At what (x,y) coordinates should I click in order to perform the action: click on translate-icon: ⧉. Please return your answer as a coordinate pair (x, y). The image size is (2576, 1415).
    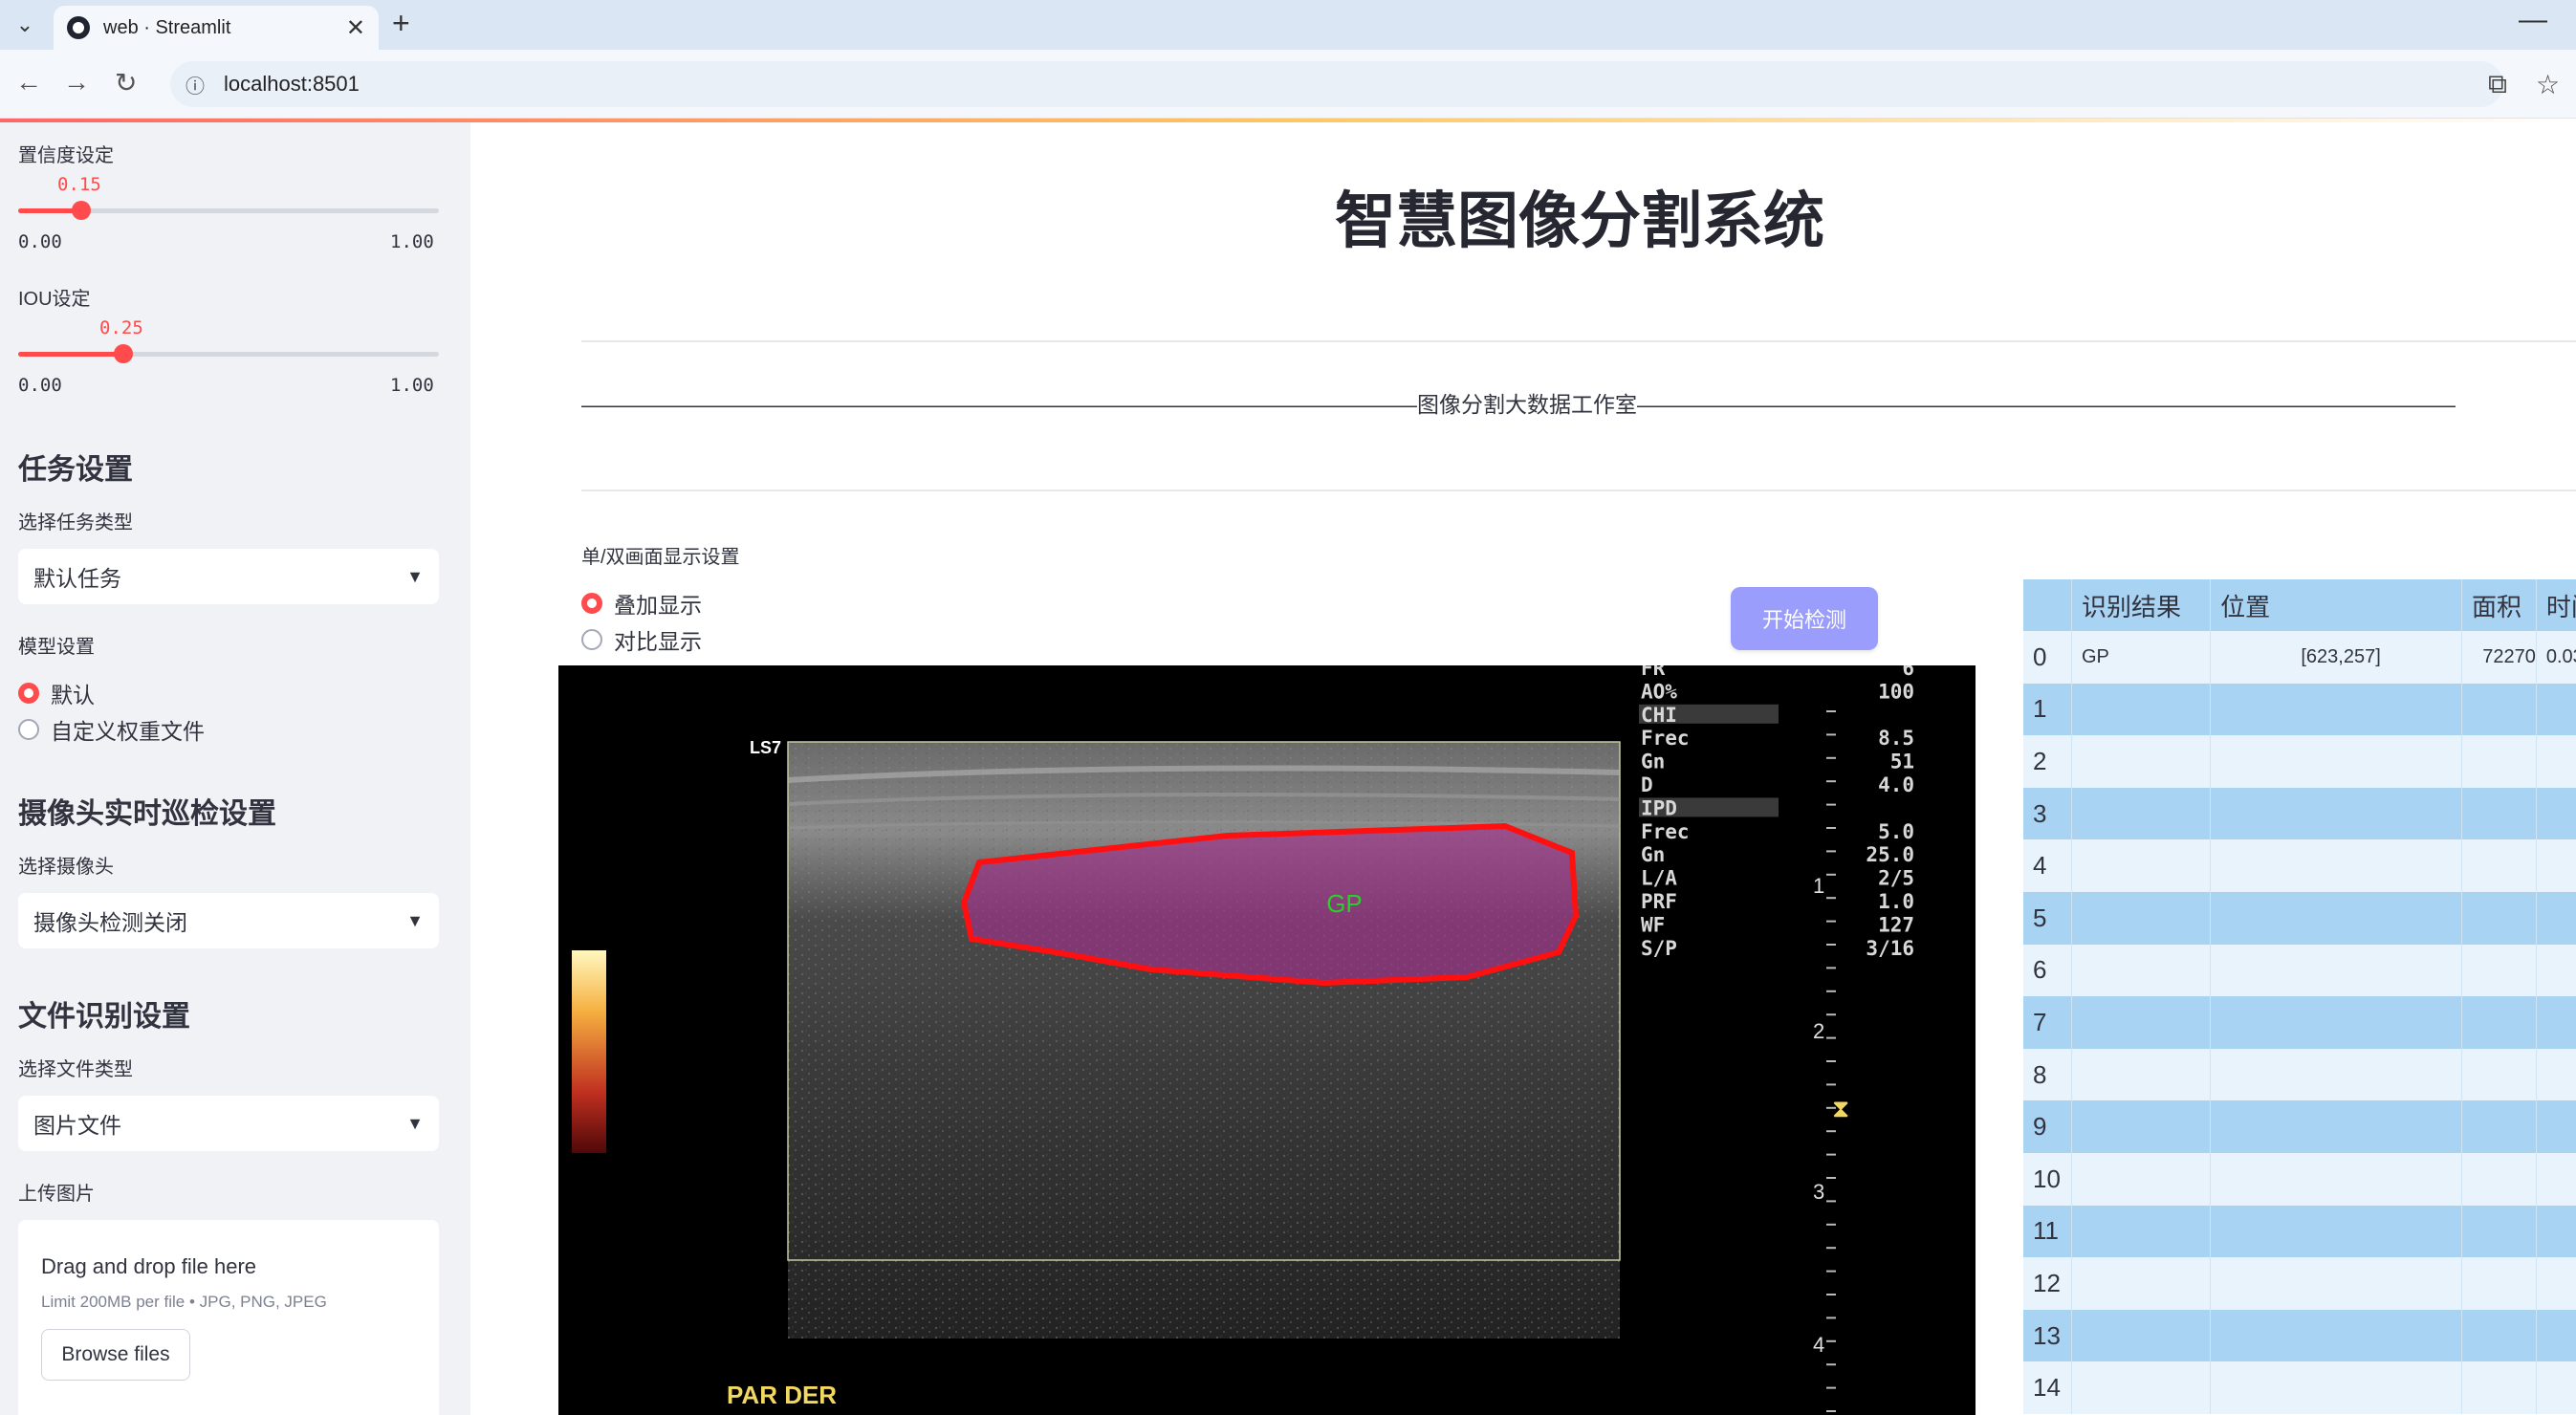
    Looking at the image, I should click on (2497, 84).